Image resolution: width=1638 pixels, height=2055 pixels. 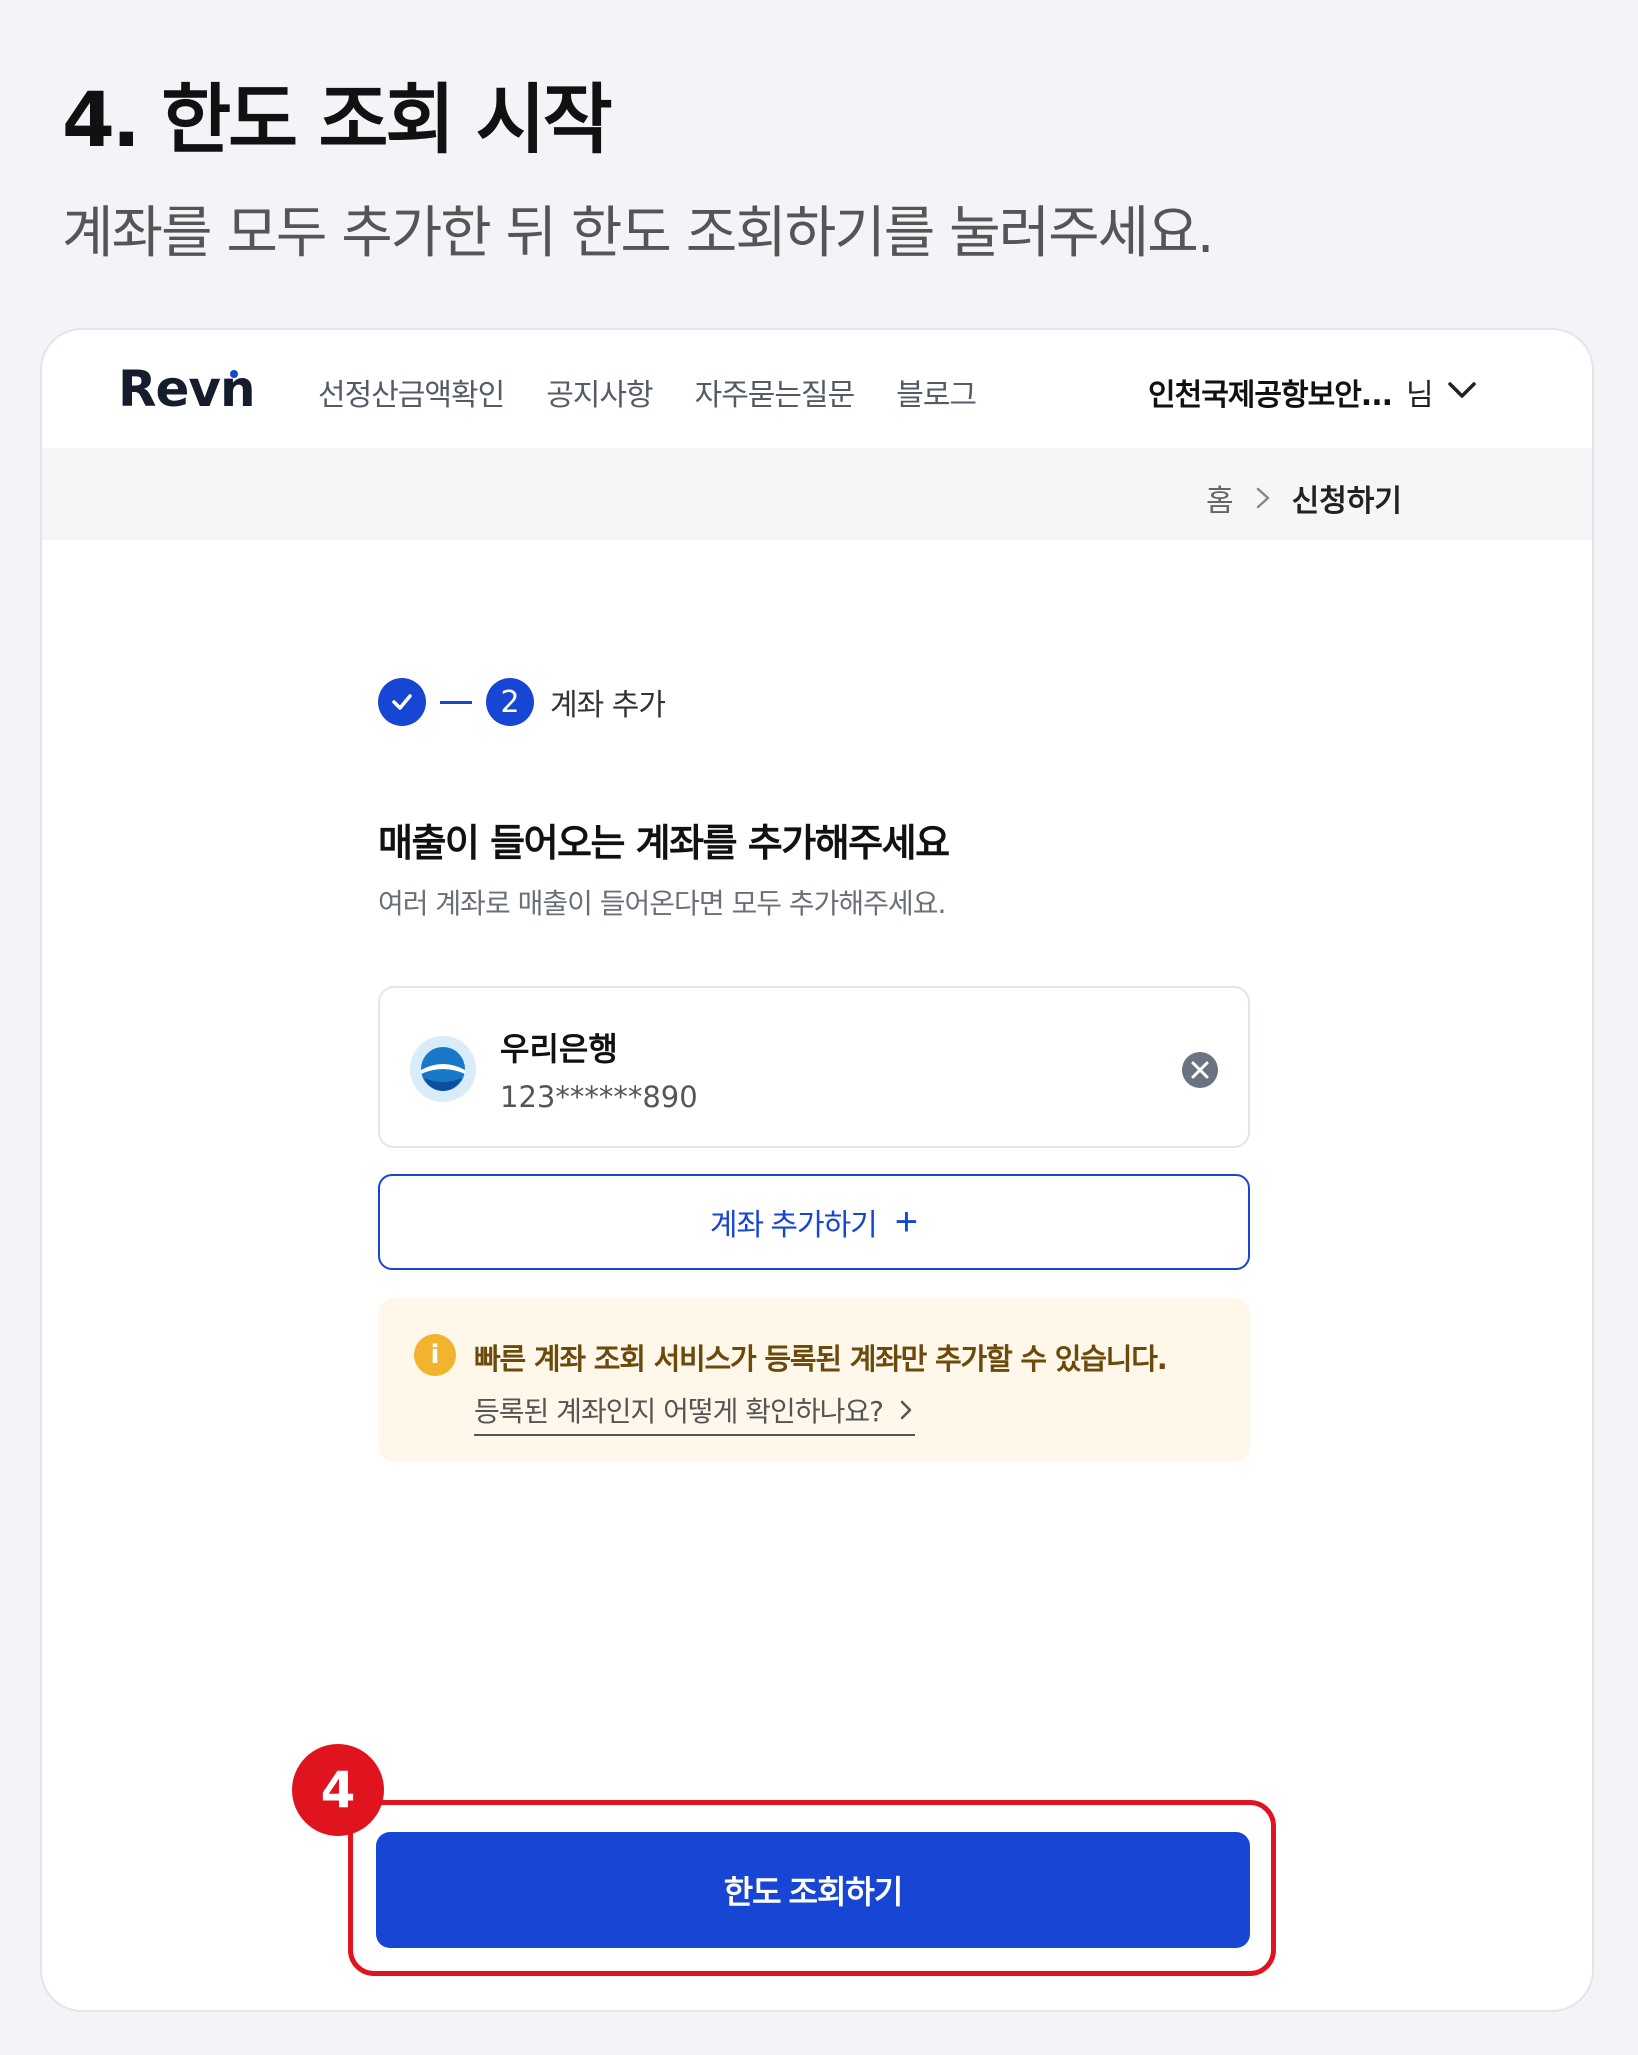 I want to click on section-description: 여러 계좌로 매출이 들어온다면 모두 추가해주세요., so click(x=662, y=903).